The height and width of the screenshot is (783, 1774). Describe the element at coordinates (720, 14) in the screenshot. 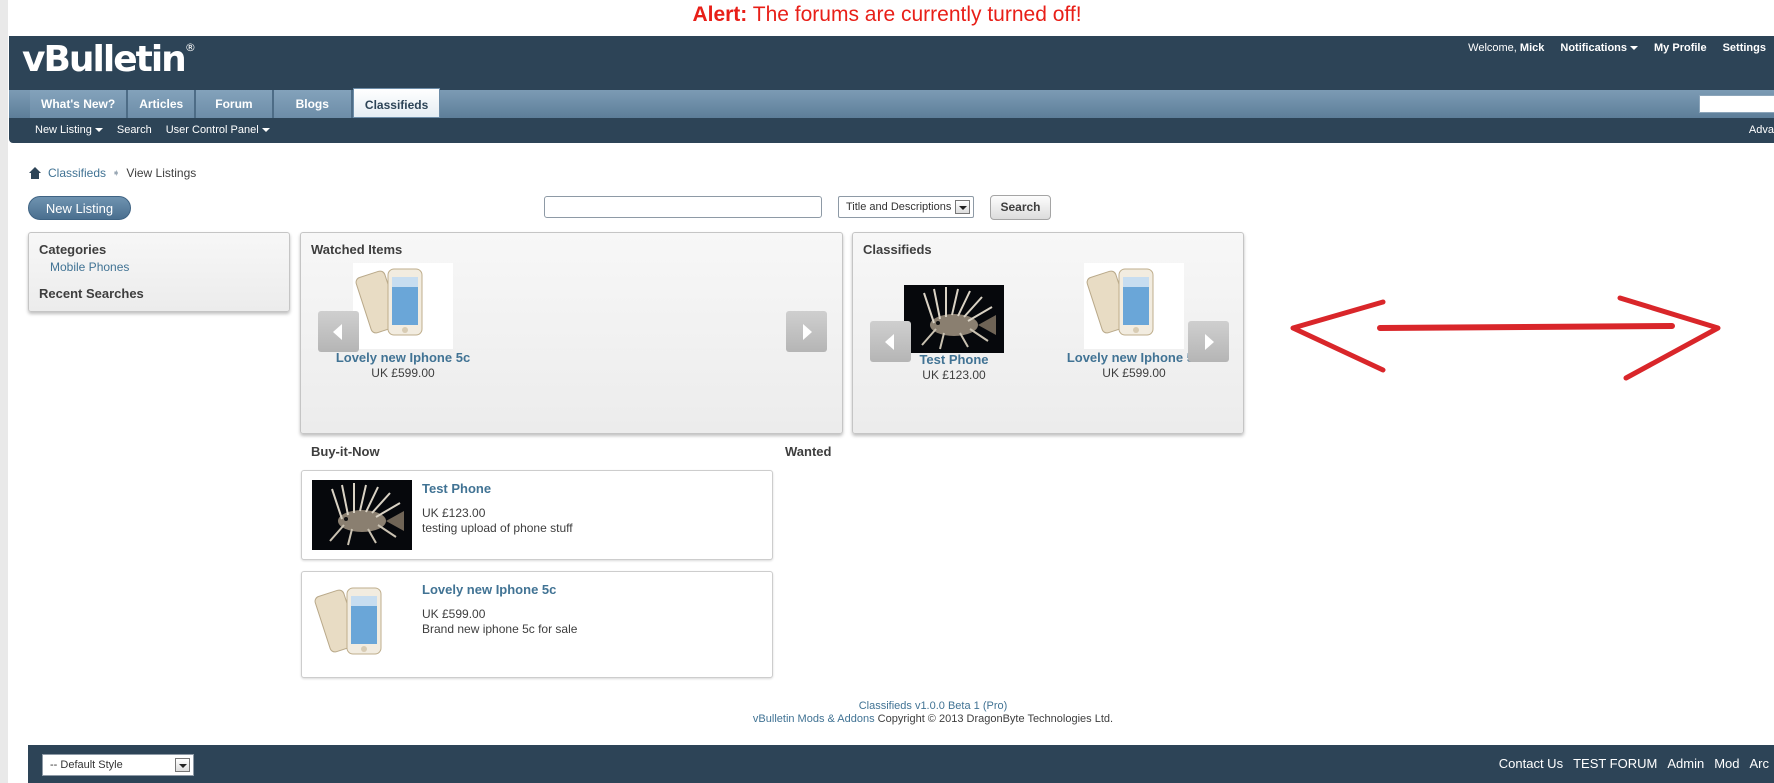

I see `alert-label: Alert:` at that location.